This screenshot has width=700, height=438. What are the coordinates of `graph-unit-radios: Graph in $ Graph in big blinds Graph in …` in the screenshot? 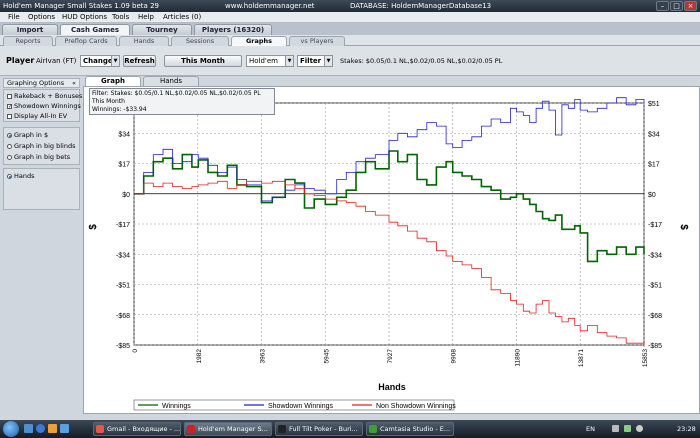 It's located at (41, 146).